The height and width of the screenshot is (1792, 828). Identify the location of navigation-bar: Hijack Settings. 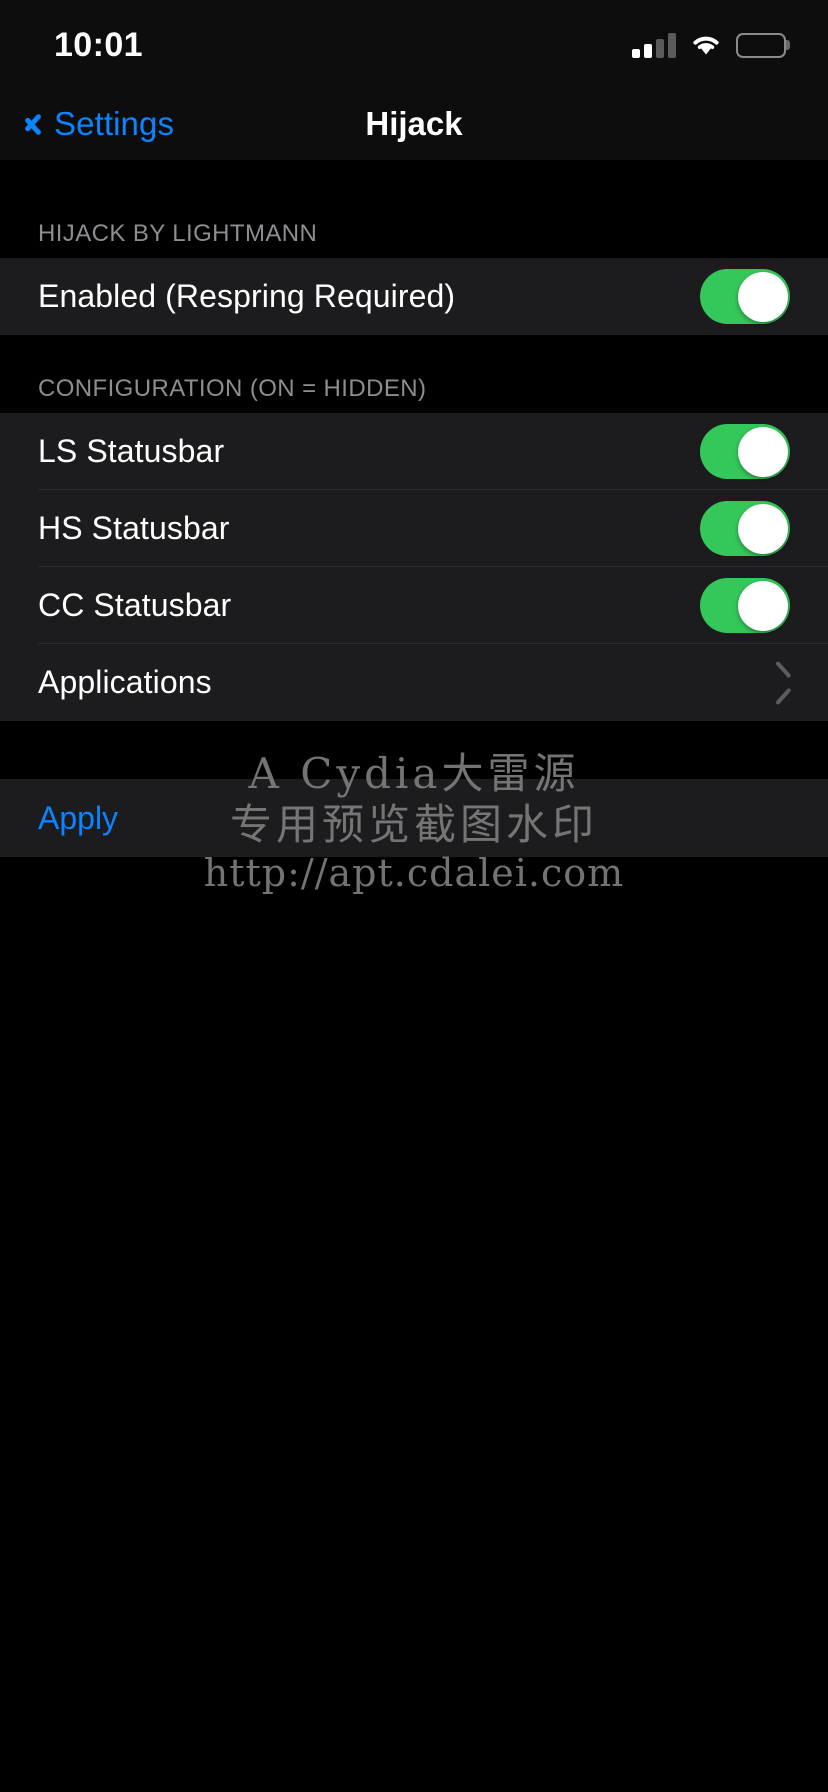
(414, 124).